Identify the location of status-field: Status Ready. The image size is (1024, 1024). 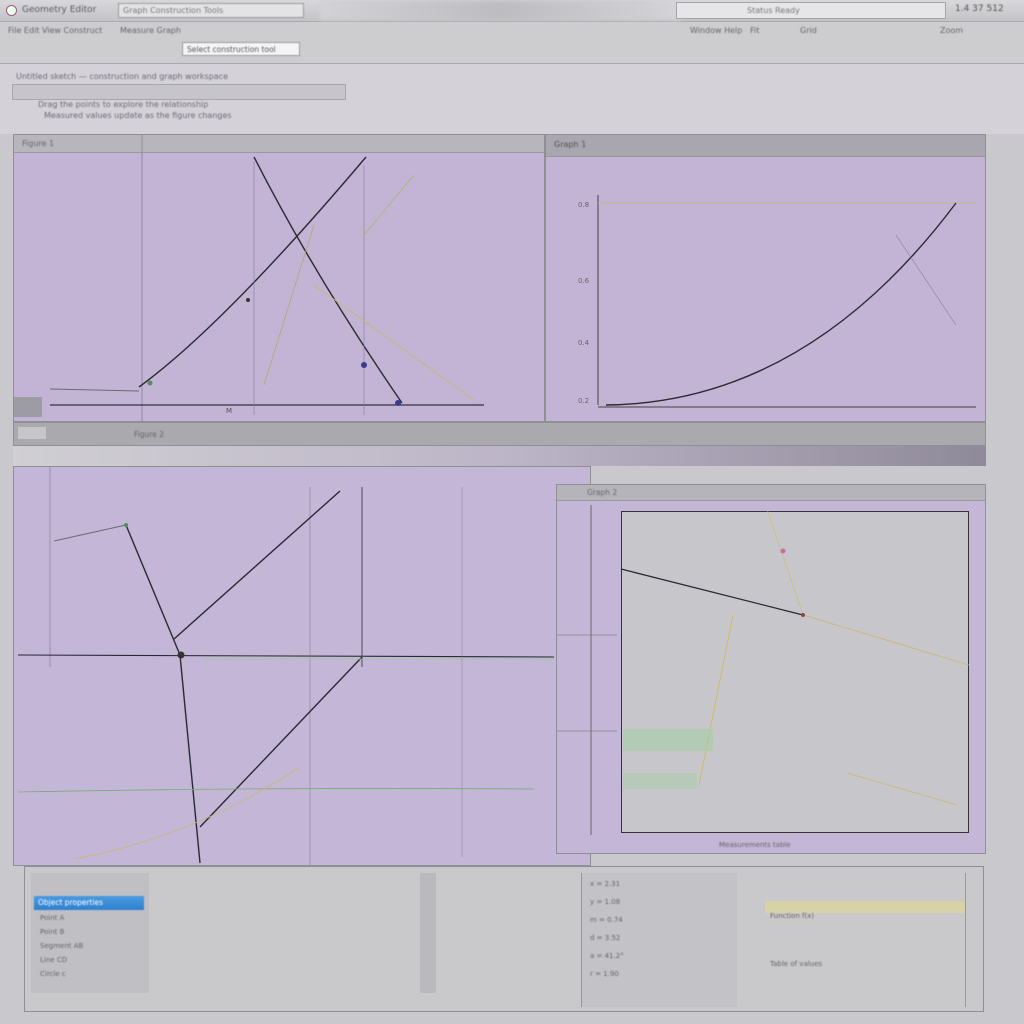
(811, 10).